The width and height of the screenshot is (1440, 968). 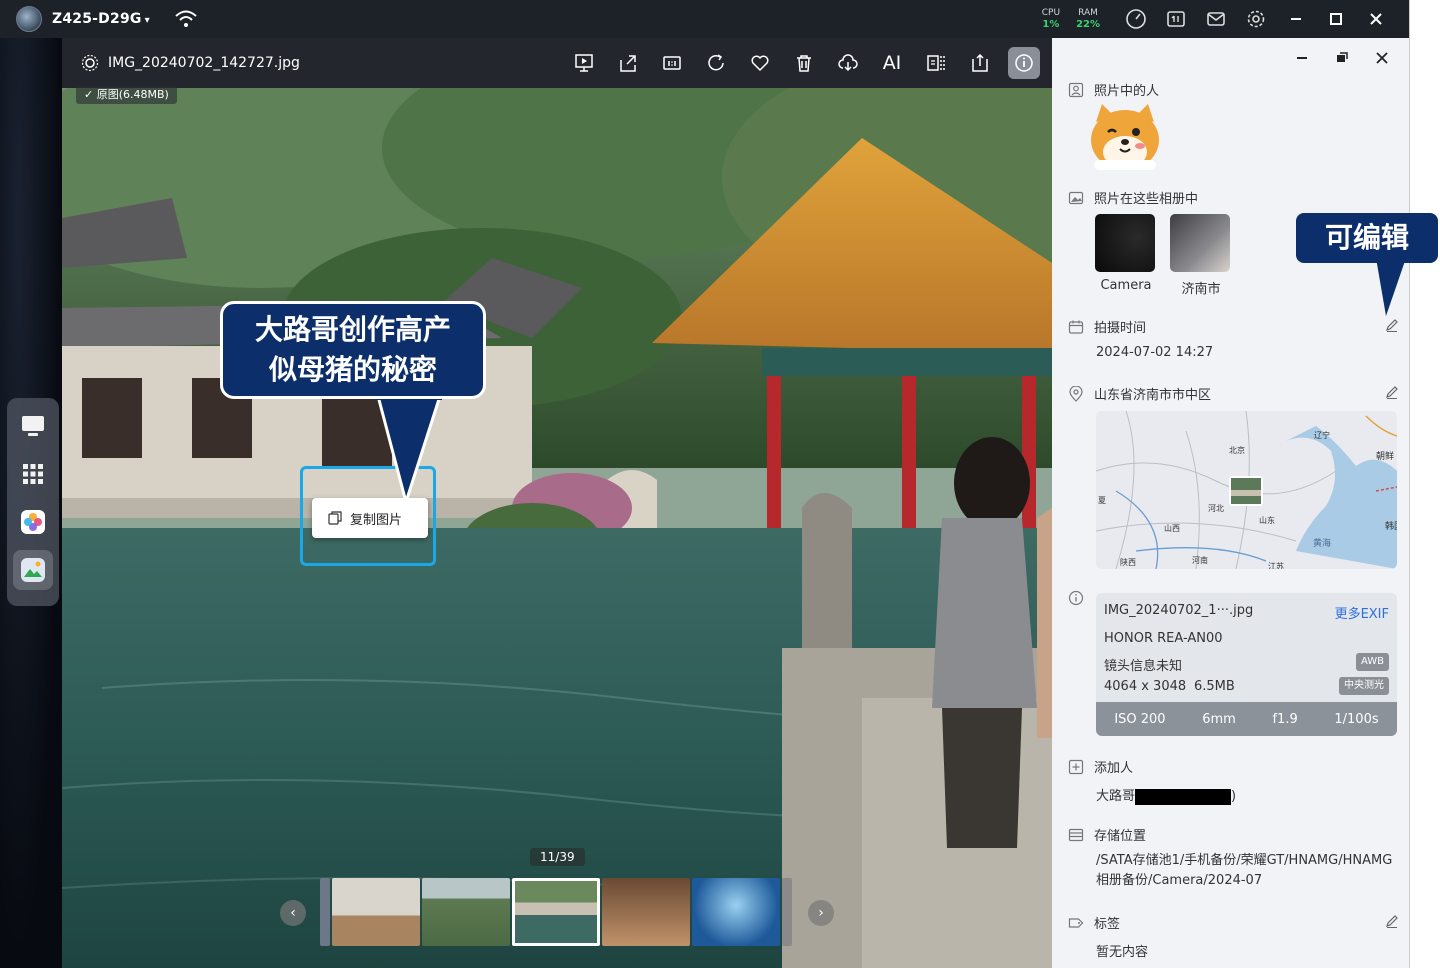 I want to click on photos-app-icon, so click(x=33, y=522).